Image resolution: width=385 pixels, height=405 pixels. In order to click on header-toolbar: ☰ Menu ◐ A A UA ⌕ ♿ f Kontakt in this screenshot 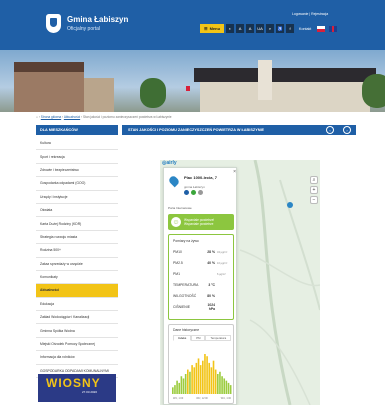, I will do `click(269, 28)`.